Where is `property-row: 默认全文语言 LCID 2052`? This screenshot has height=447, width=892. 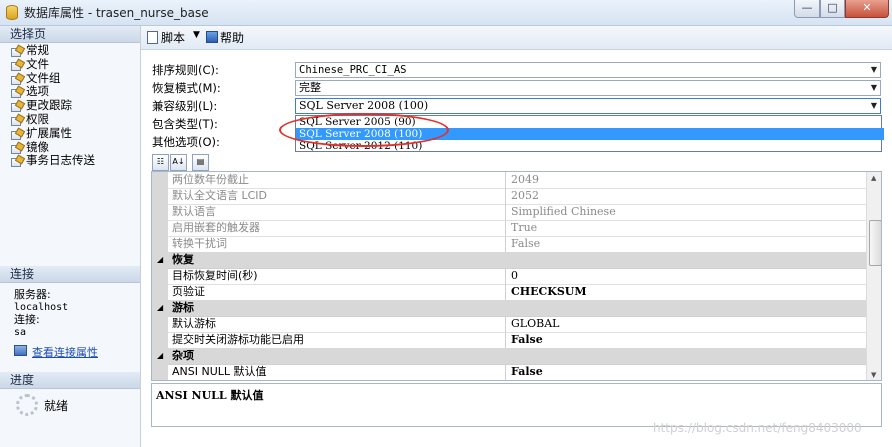
property-row: 默认全文语言 LCID 2052 is located at coordinates (509, 196).